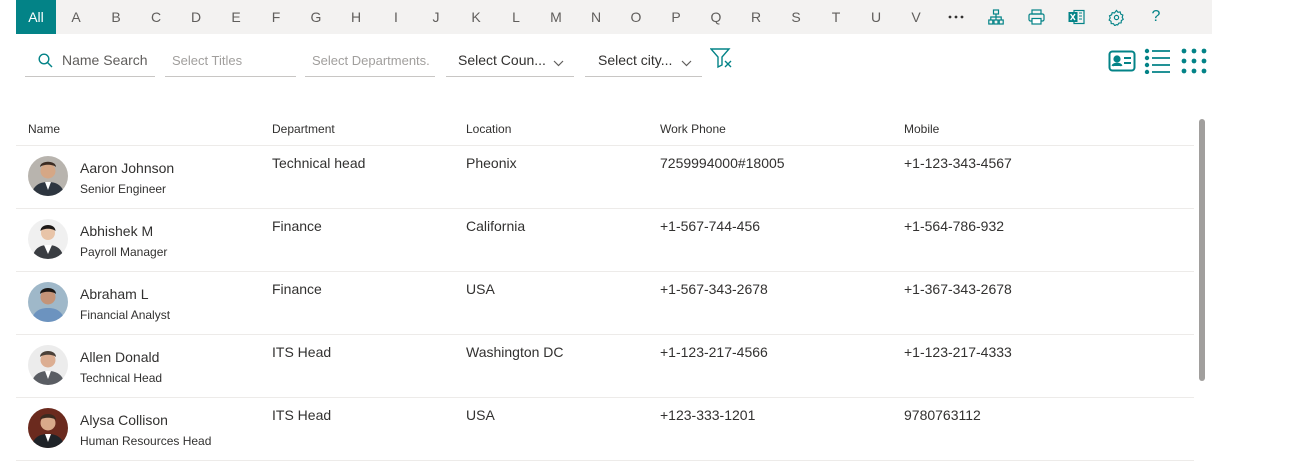 This screenshot has height=461, width=1303. What do you see at coordinates (1116, 17) in the screenshot?
I see `settings-icon` at bounding box center [1116, 17].